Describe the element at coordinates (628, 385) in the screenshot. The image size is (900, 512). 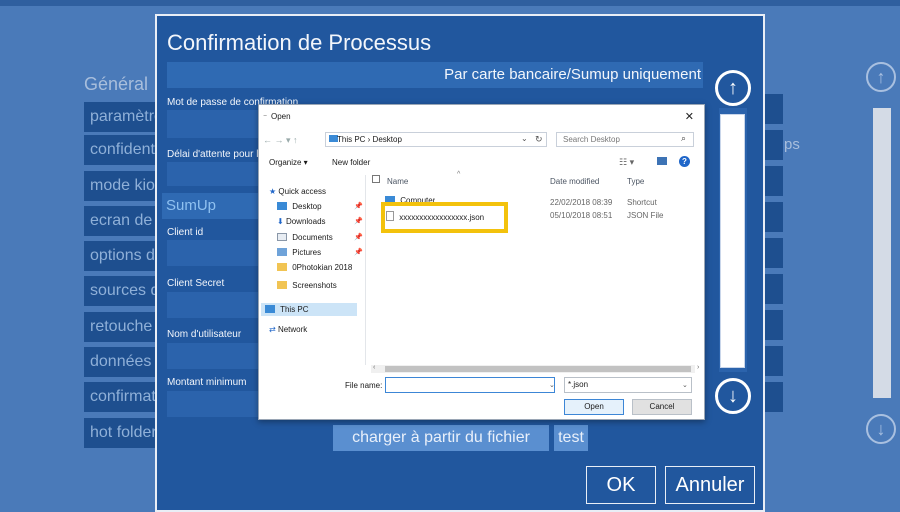
I see `file-type-filter: *.json` at that location.